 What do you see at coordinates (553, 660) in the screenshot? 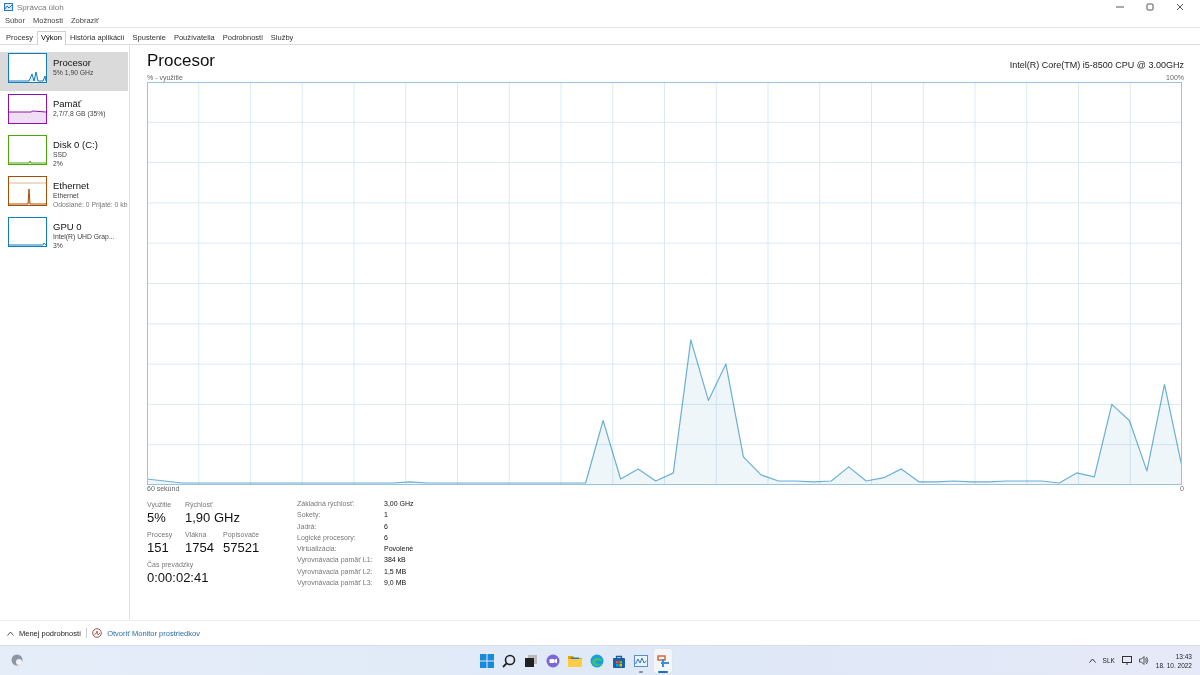
I see `chat-icon` at bounding box center [553, 660].